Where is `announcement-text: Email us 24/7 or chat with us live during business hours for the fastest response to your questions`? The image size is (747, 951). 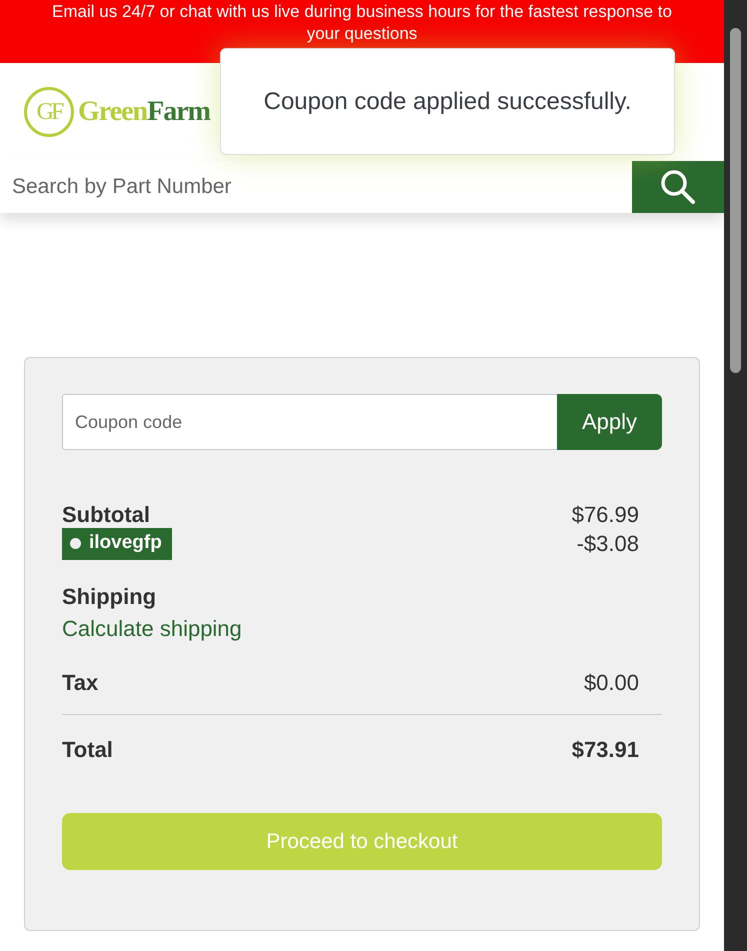 announcement-text: Email us 24/7 or chat with us live during business hours for the fastest response to your questions is located at coordinates (362, 23).